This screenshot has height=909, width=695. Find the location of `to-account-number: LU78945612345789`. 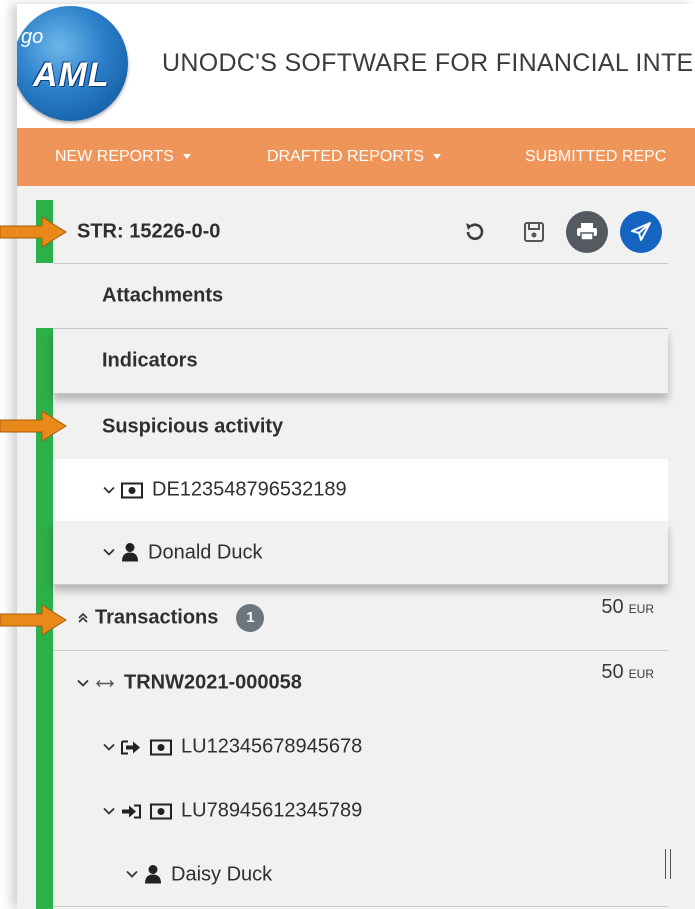

to-account-number: LU78945612345789 is located at coordinates (272, 810).